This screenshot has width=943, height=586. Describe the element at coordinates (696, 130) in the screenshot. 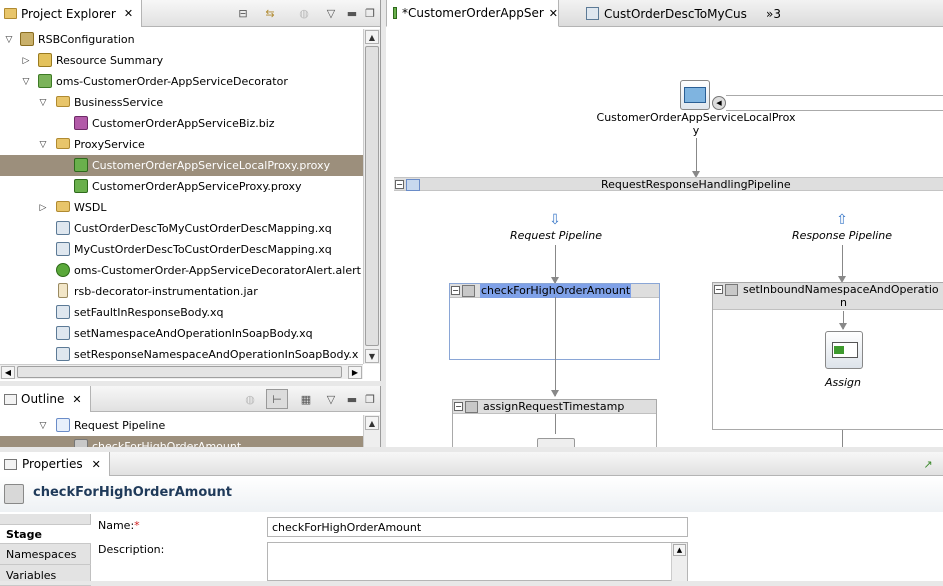

I see `proxy-label-line: y` at that location.